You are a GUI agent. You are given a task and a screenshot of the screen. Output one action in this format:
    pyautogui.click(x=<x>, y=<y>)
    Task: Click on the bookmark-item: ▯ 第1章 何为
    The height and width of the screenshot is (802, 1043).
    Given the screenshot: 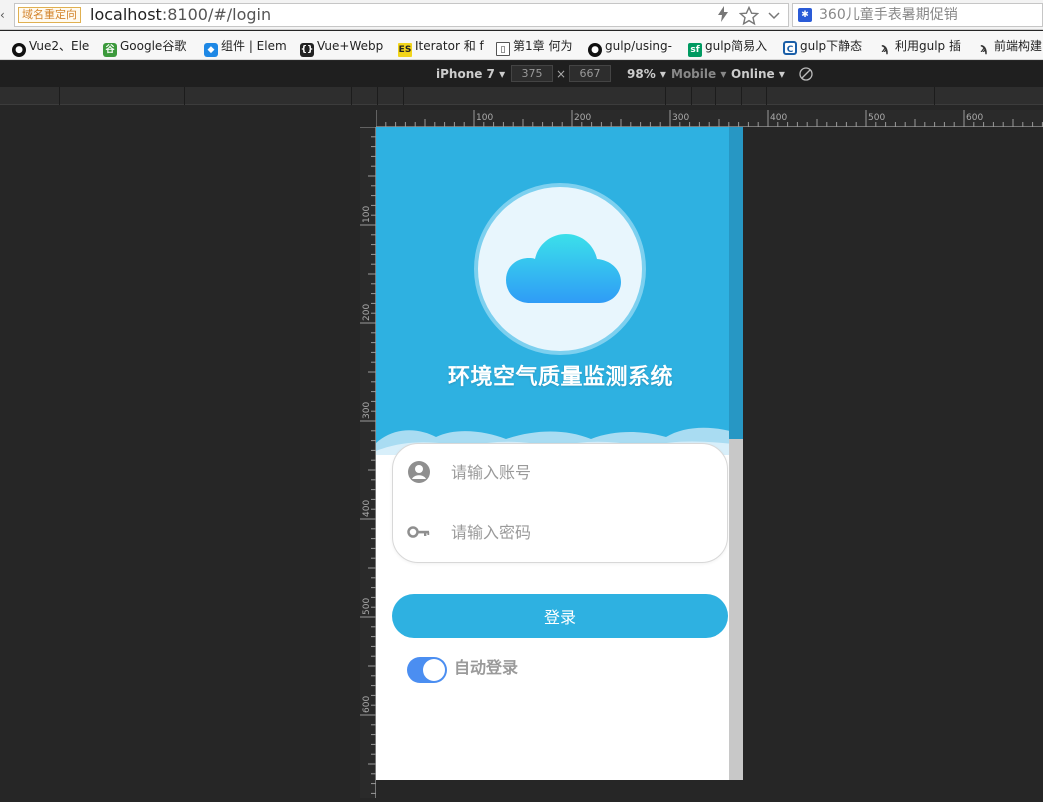 What is the action you would take?
    pyautogui.click(x=534, y=46)
    